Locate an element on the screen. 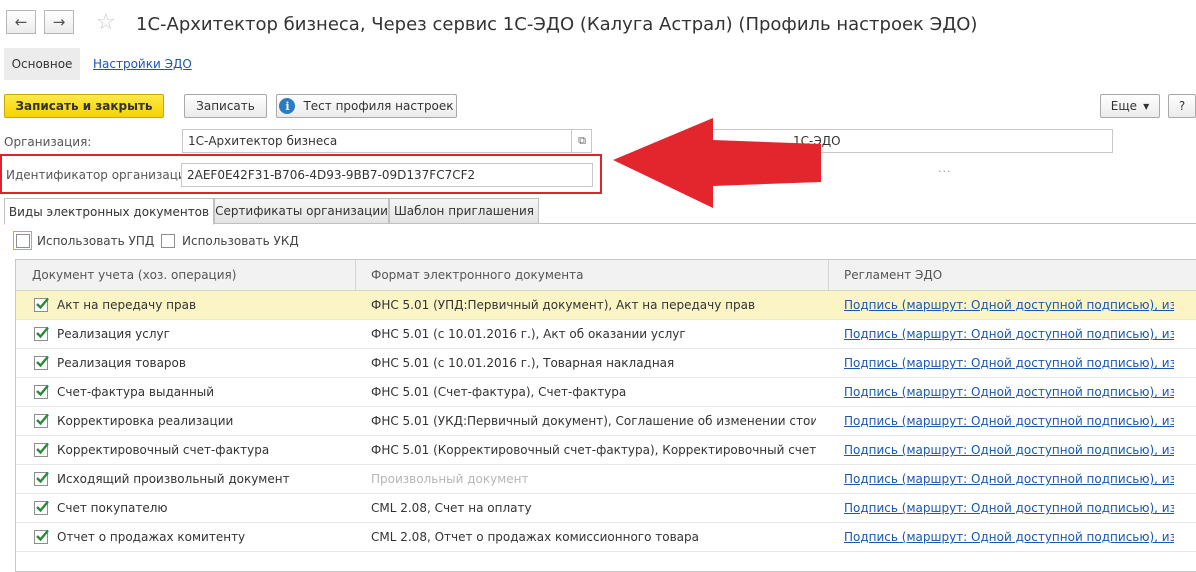 The width and height of the screenshot is (1196, 572). arrow-right-icon: → is located at coordinates (59, 22).